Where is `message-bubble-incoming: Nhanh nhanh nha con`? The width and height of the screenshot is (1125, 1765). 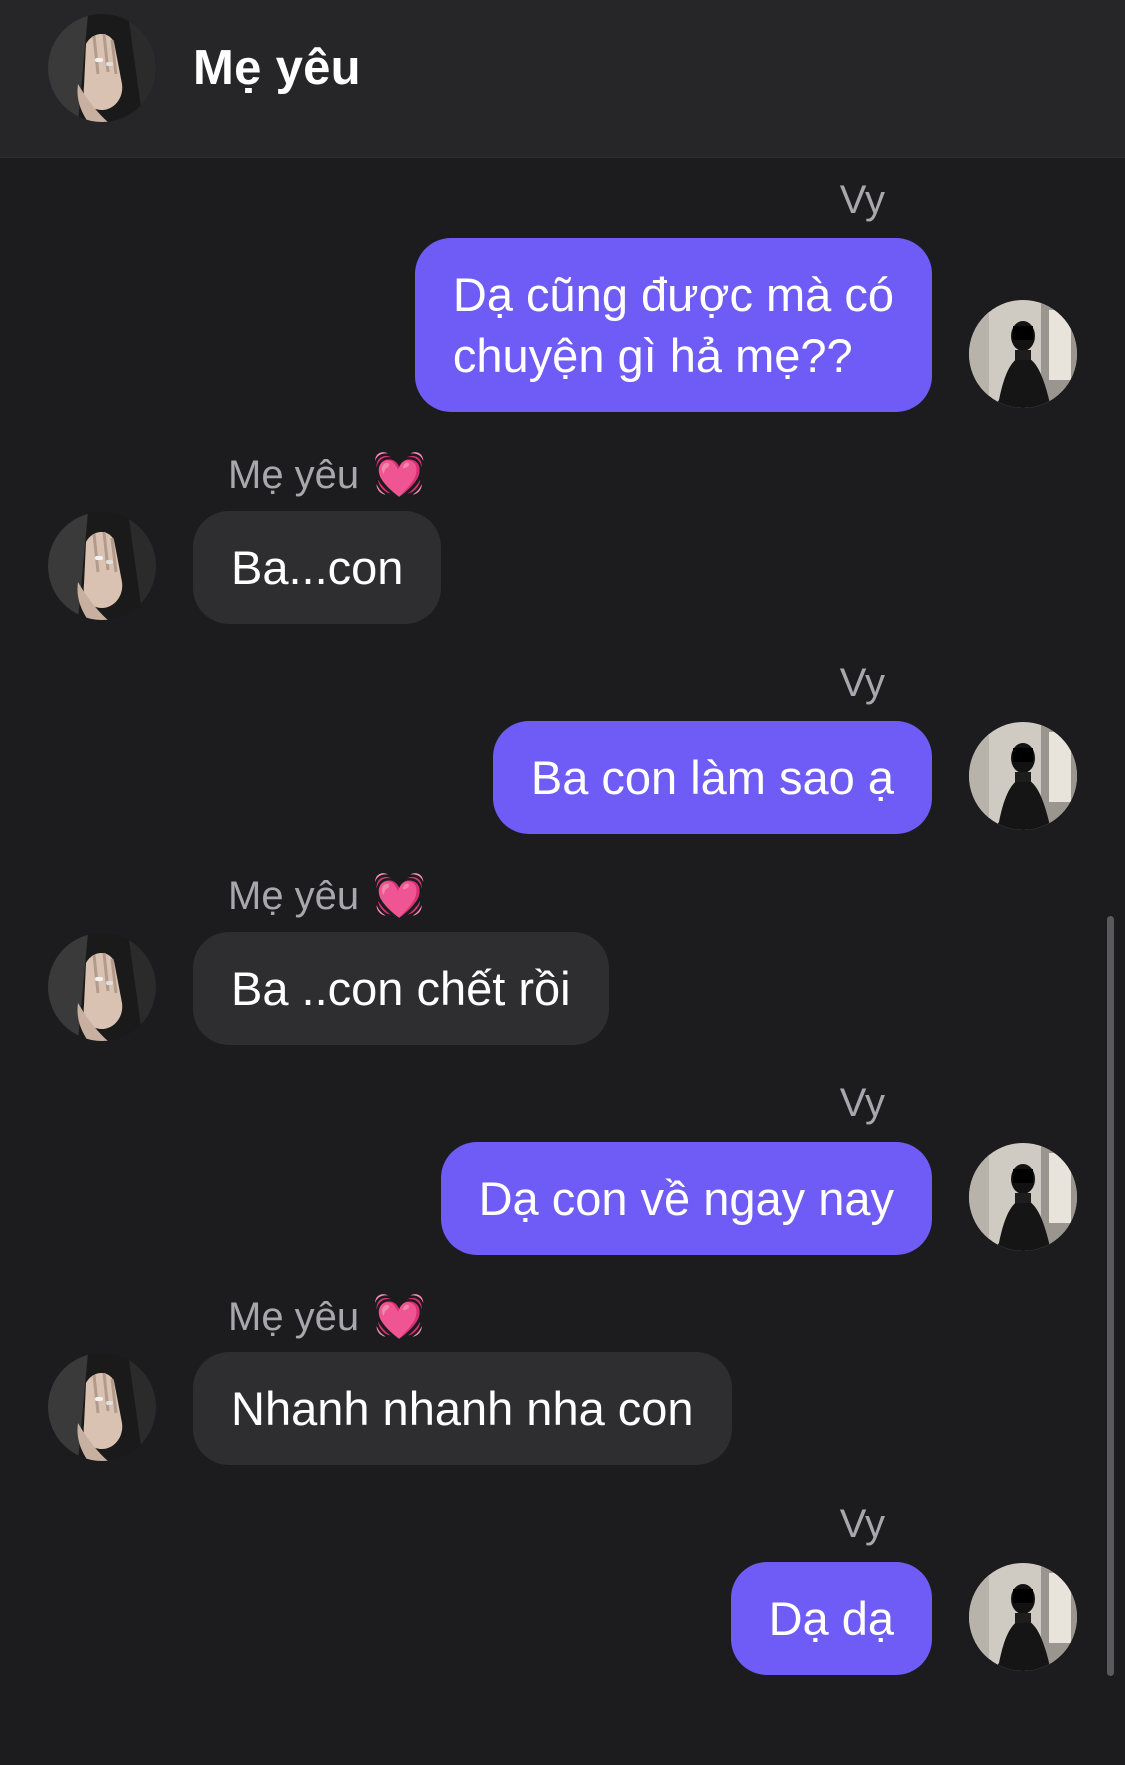 message-bubble-incoming: Nhanh nhanh nha con is located at coordinates (462, 1408).